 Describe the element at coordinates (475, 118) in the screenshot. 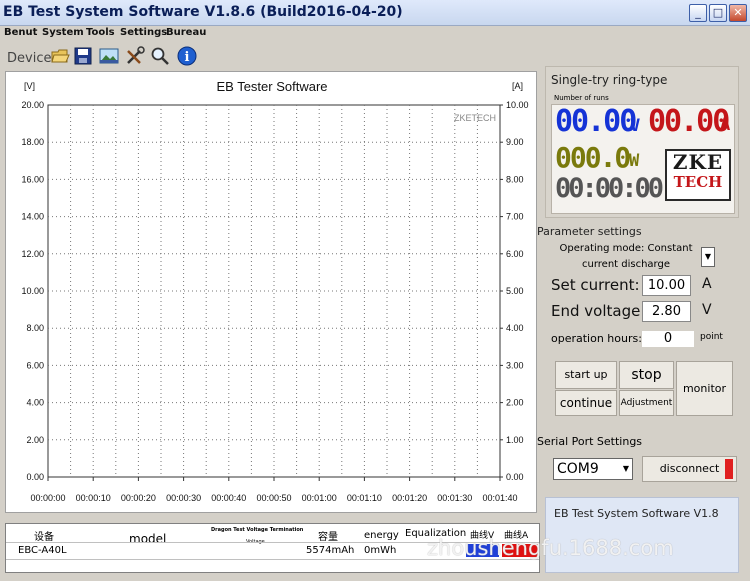

I see `chart-watermark: ZKETECH` at that location.